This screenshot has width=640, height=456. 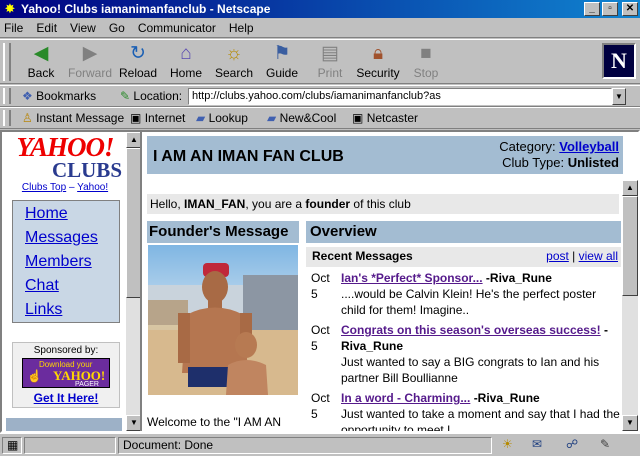 What do you see at coordinates (125, 96) in the screenshot?
I see `page-proxy-icon: ✎` at bounding box center [125, 96].